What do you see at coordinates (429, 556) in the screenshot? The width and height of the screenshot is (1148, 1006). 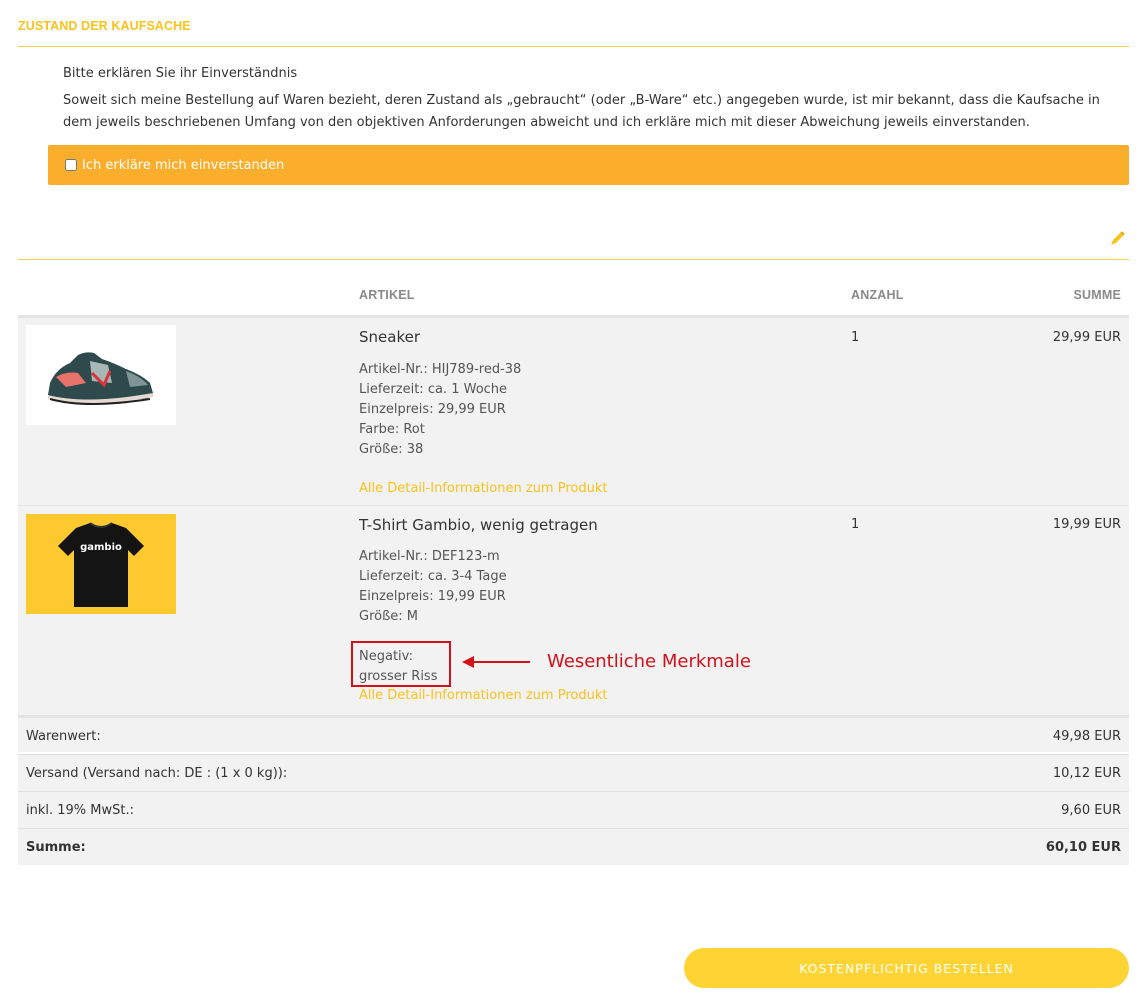 I see `product-sku: Artikel-Nr.: DEF123-m` at bounding box center [429, 556].